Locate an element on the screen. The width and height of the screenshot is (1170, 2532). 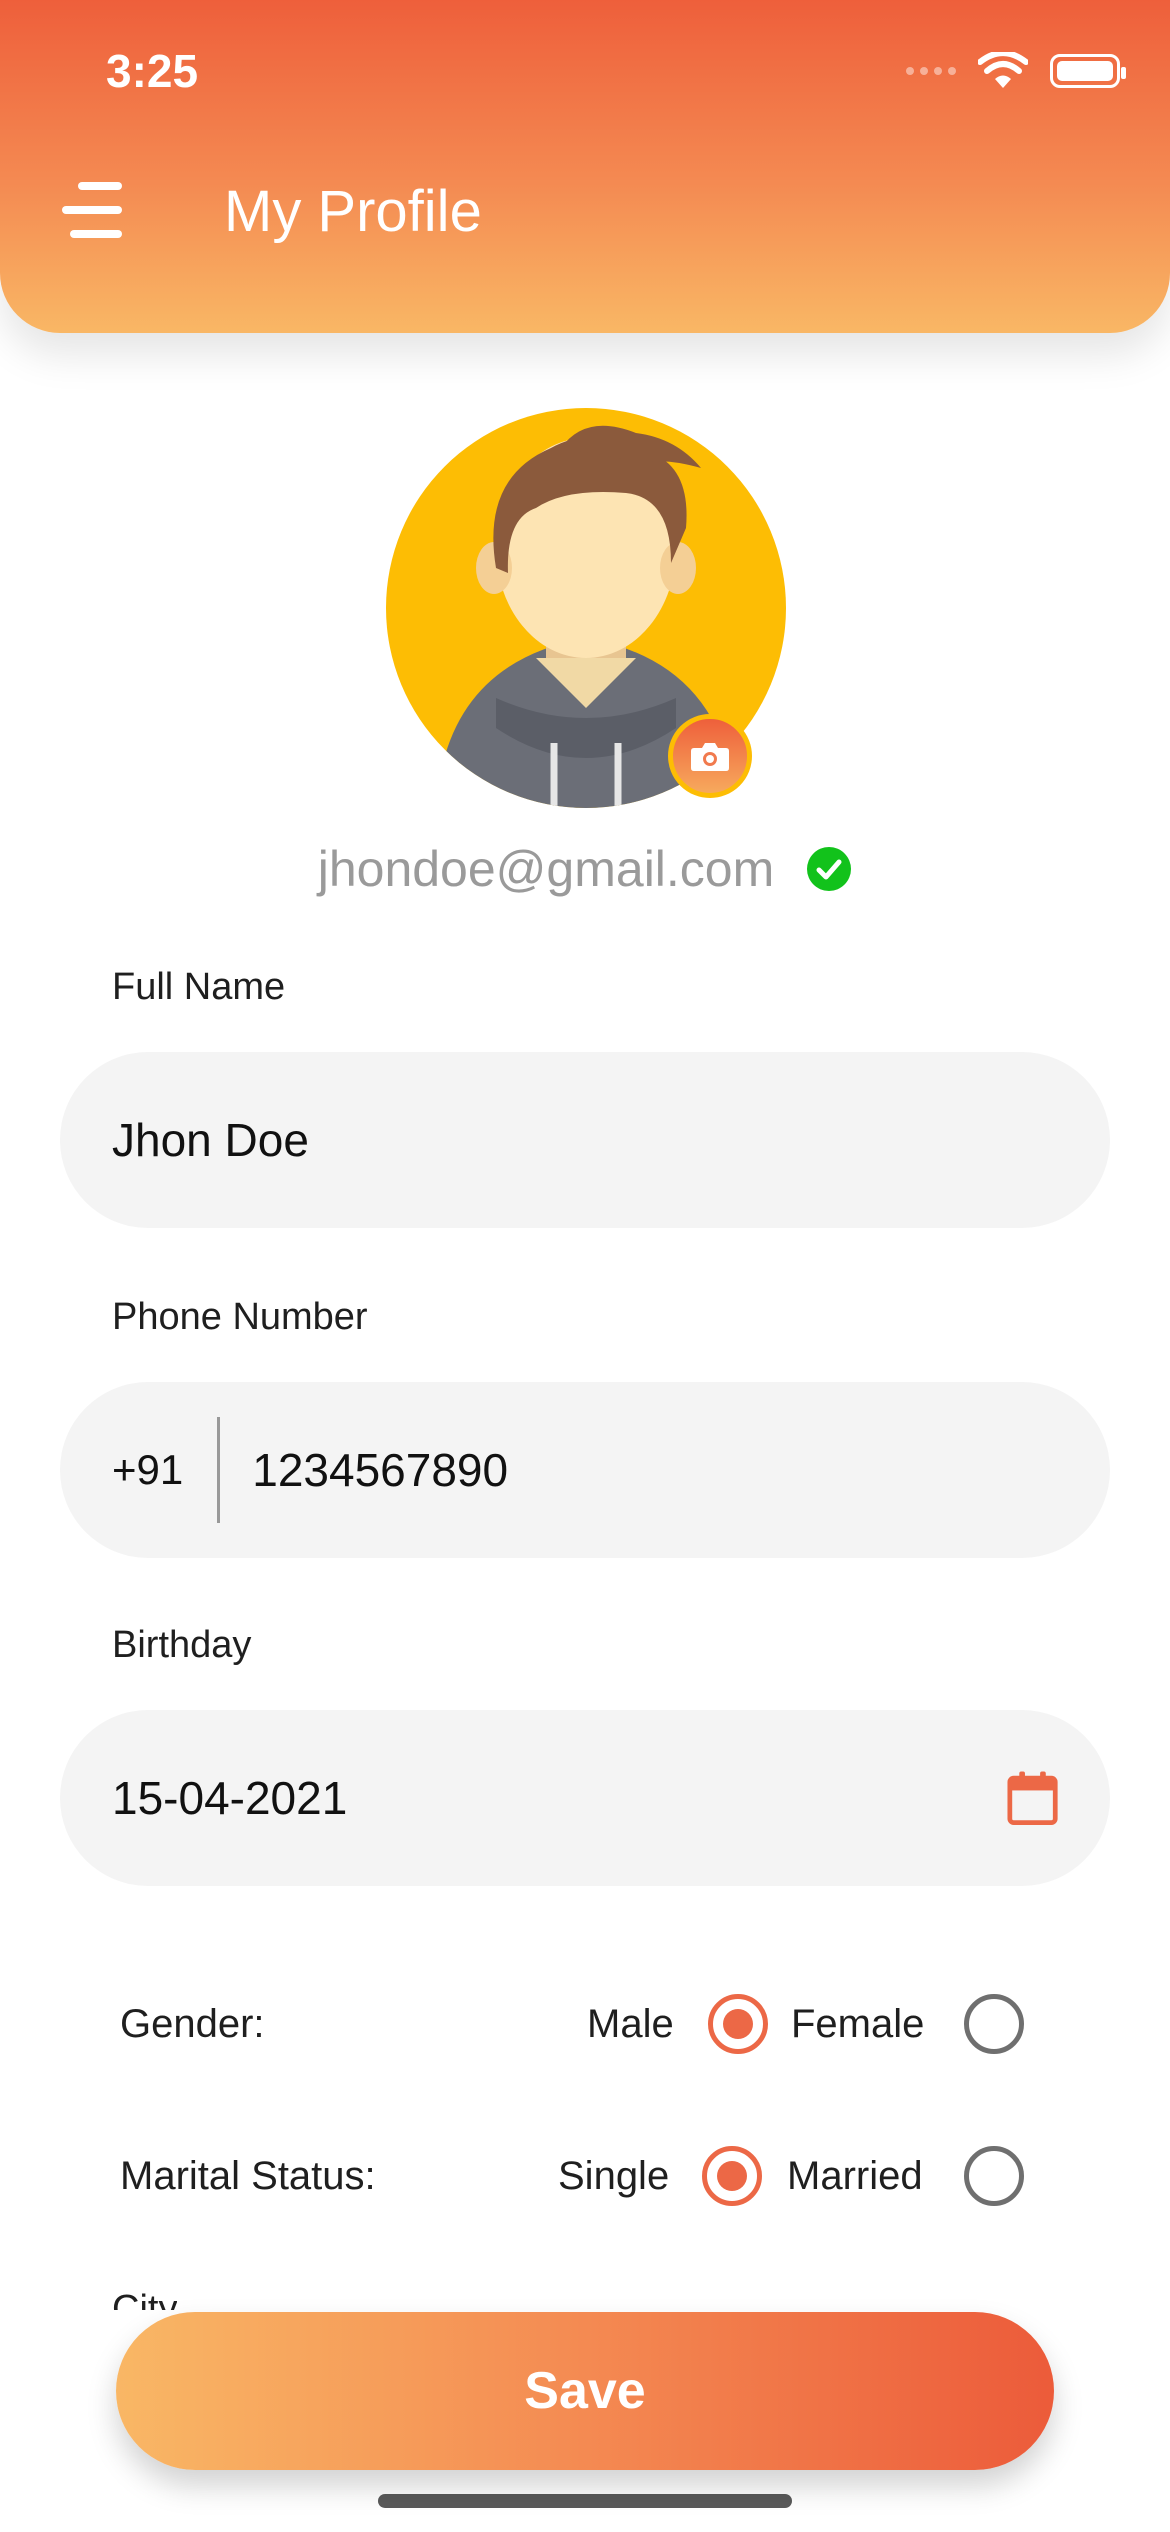
marital-option-single-label: Single is located at coordinates (614, 2176).